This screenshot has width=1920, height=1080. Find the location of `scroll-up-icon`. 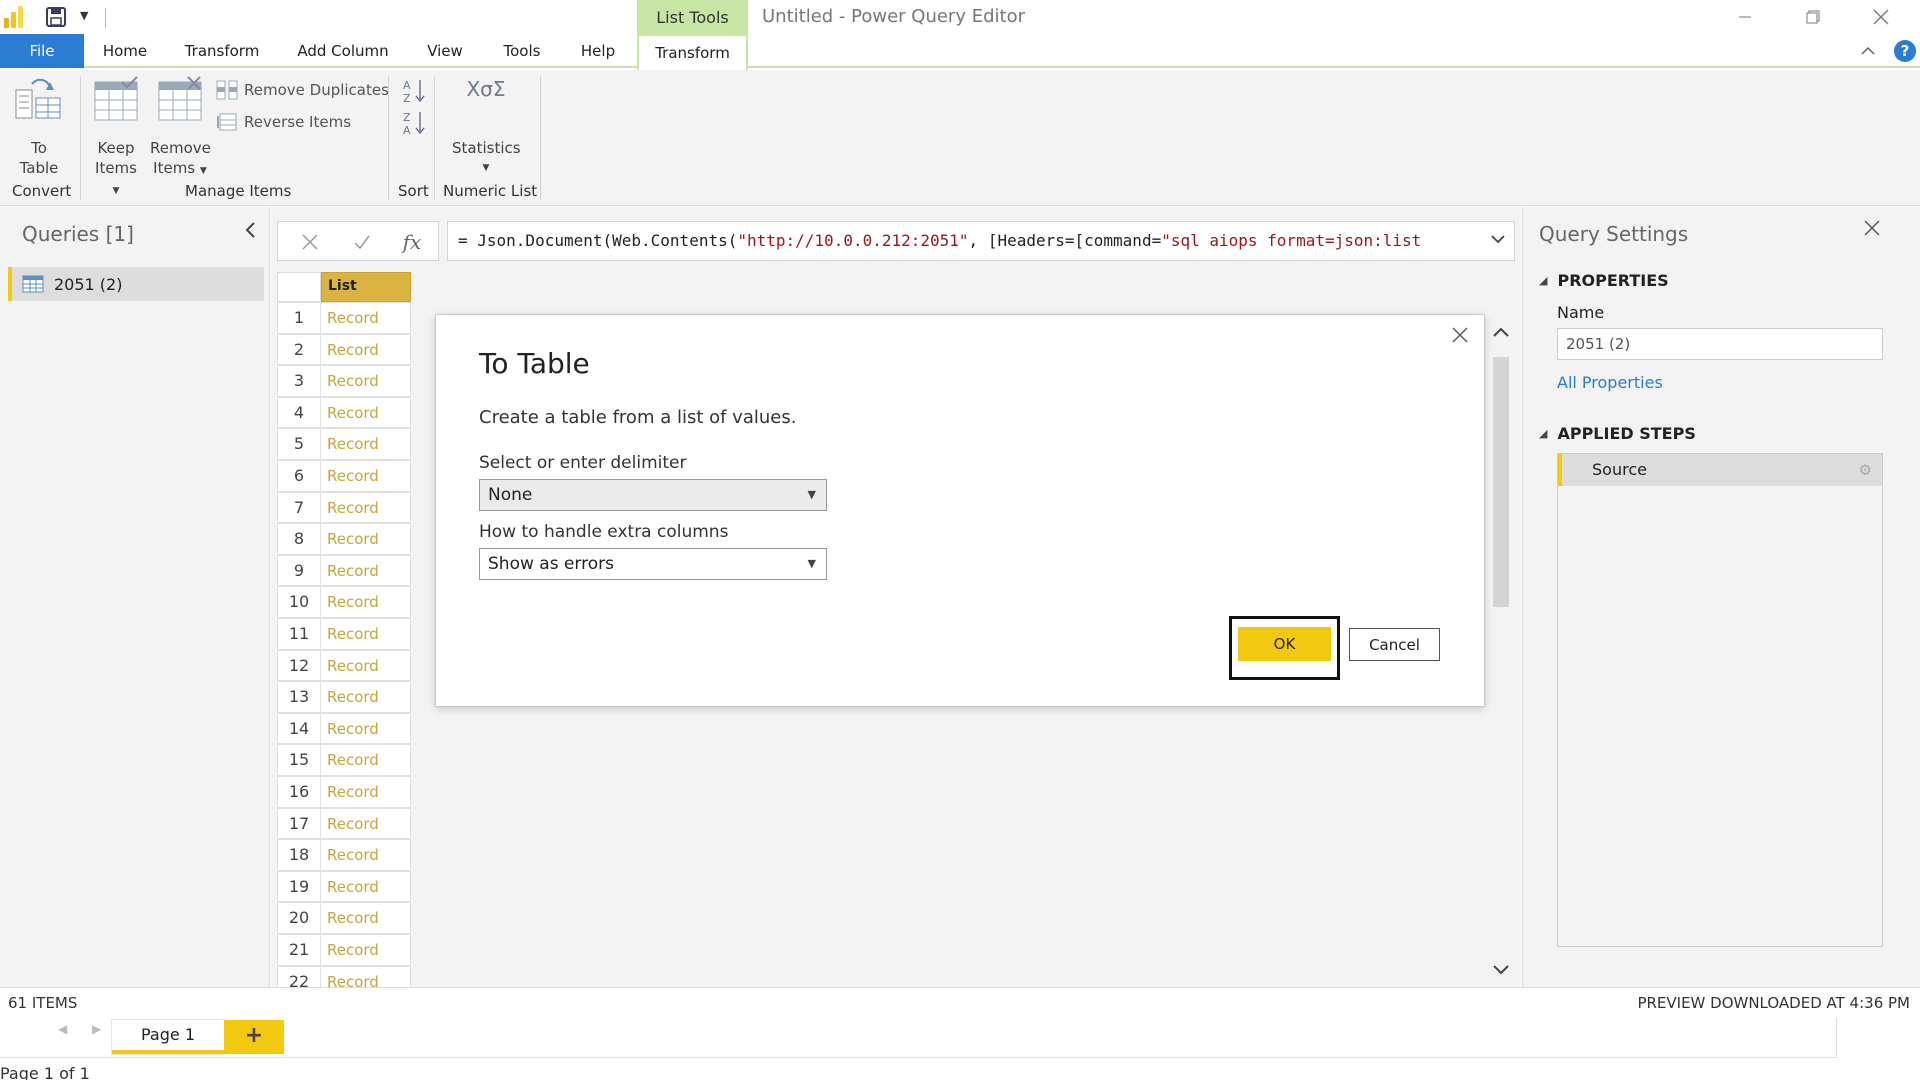

scroll-up-icon is located at coordinates (1501, 332).